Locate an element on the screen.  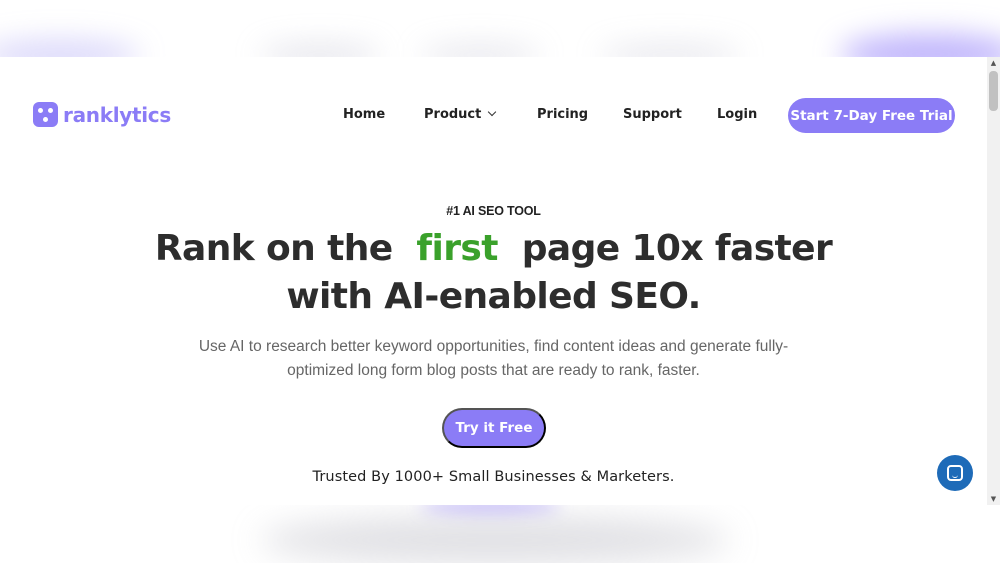
nav-login: Login is located at coordinates (737, 114).